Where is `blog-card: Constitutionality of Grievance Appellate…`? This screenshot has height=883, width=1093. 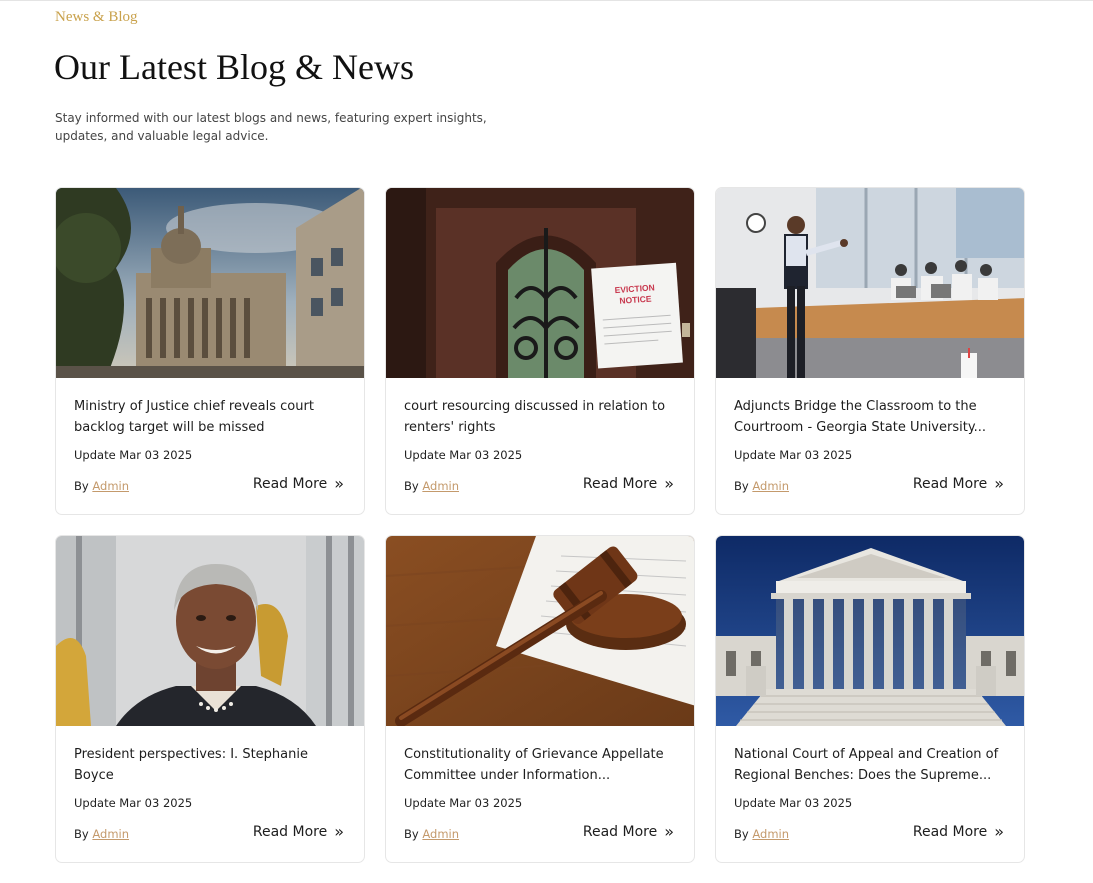
blog-card: Constitutionality of Grievance Appellate… is located at coordinates (540, 699).